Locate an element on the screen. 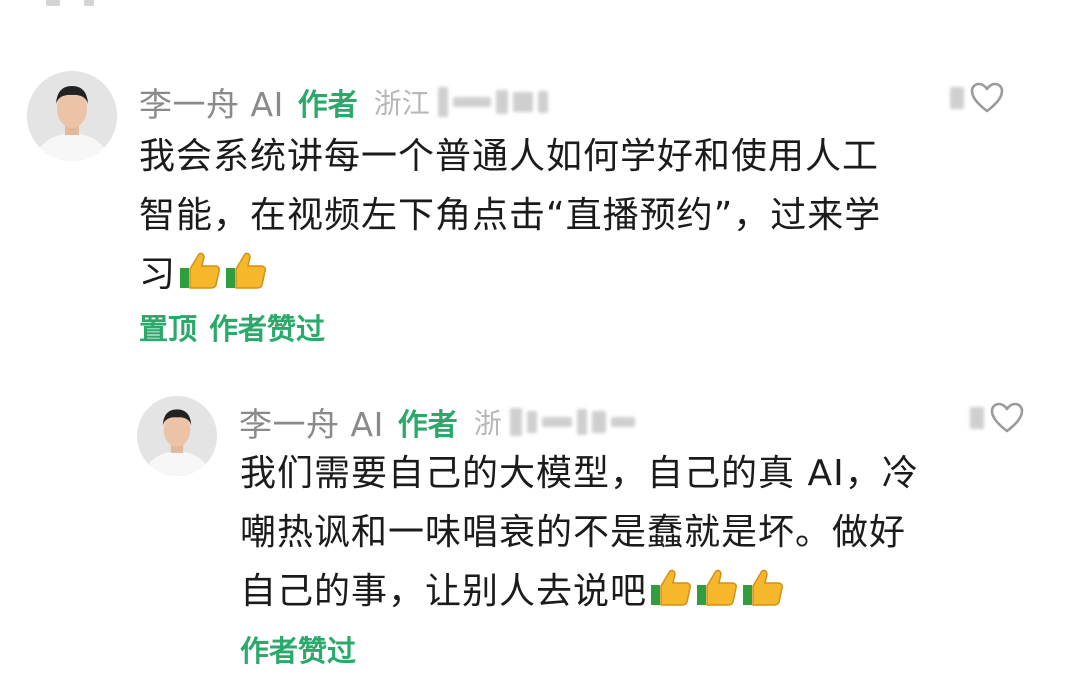 The height and width of the screenshot is (687, 1080). like-count is located at coordinates (977, 418).